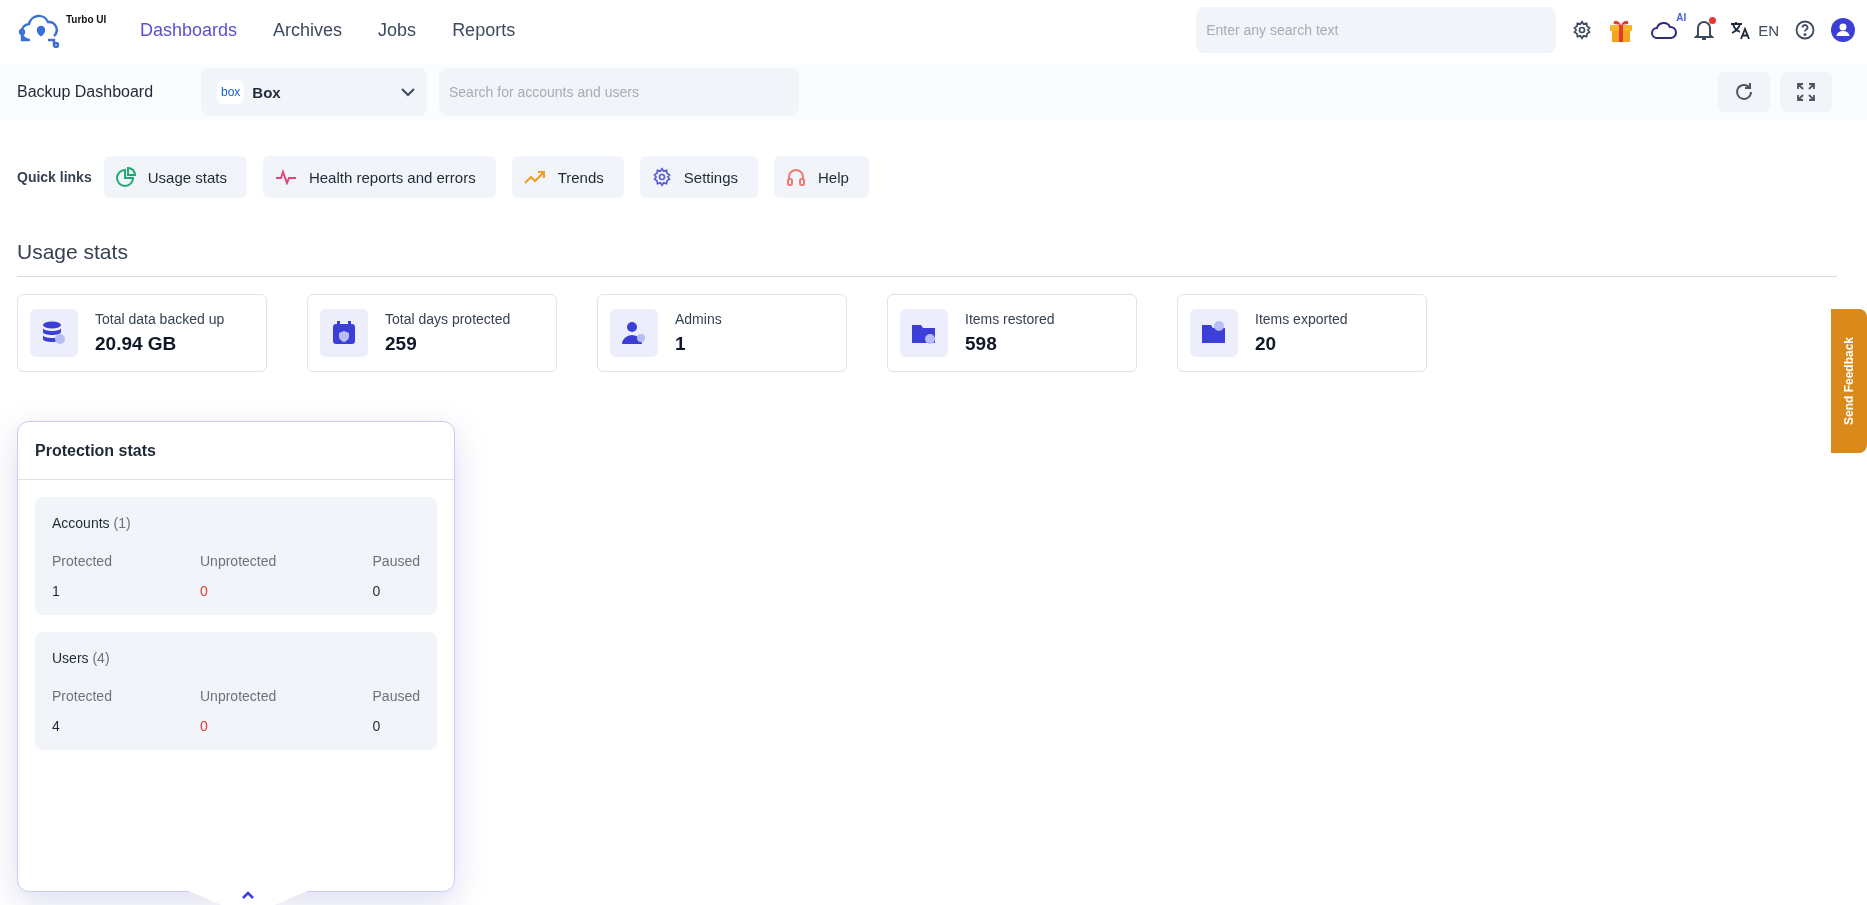  Describe the element at coordinates (1843, 30) in the screenshot. I see `avatar-icon` at that location.